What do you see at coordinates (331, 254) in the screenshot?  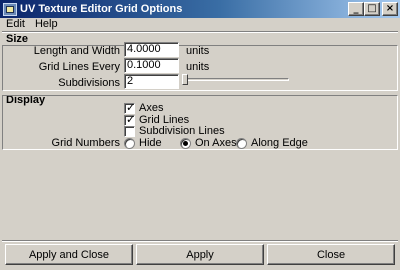 I see `close-button: Close` at bounding box center [331, 254].